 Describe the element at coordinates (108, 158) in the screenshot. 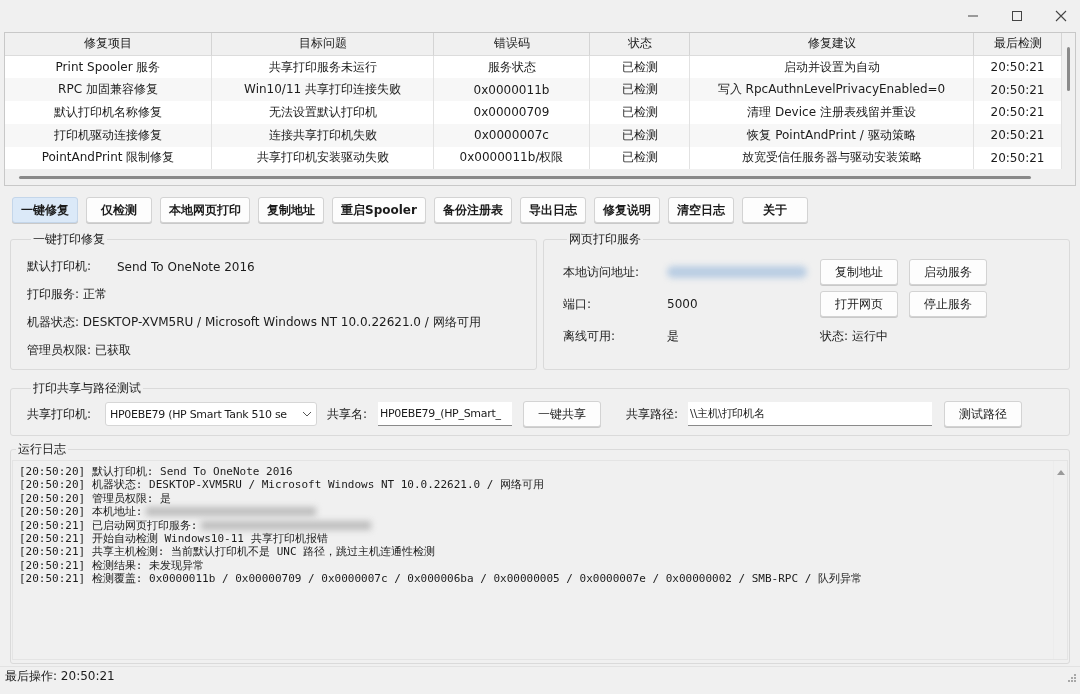

I see `table-cell: PointAndPrint 限制修复` at that location.